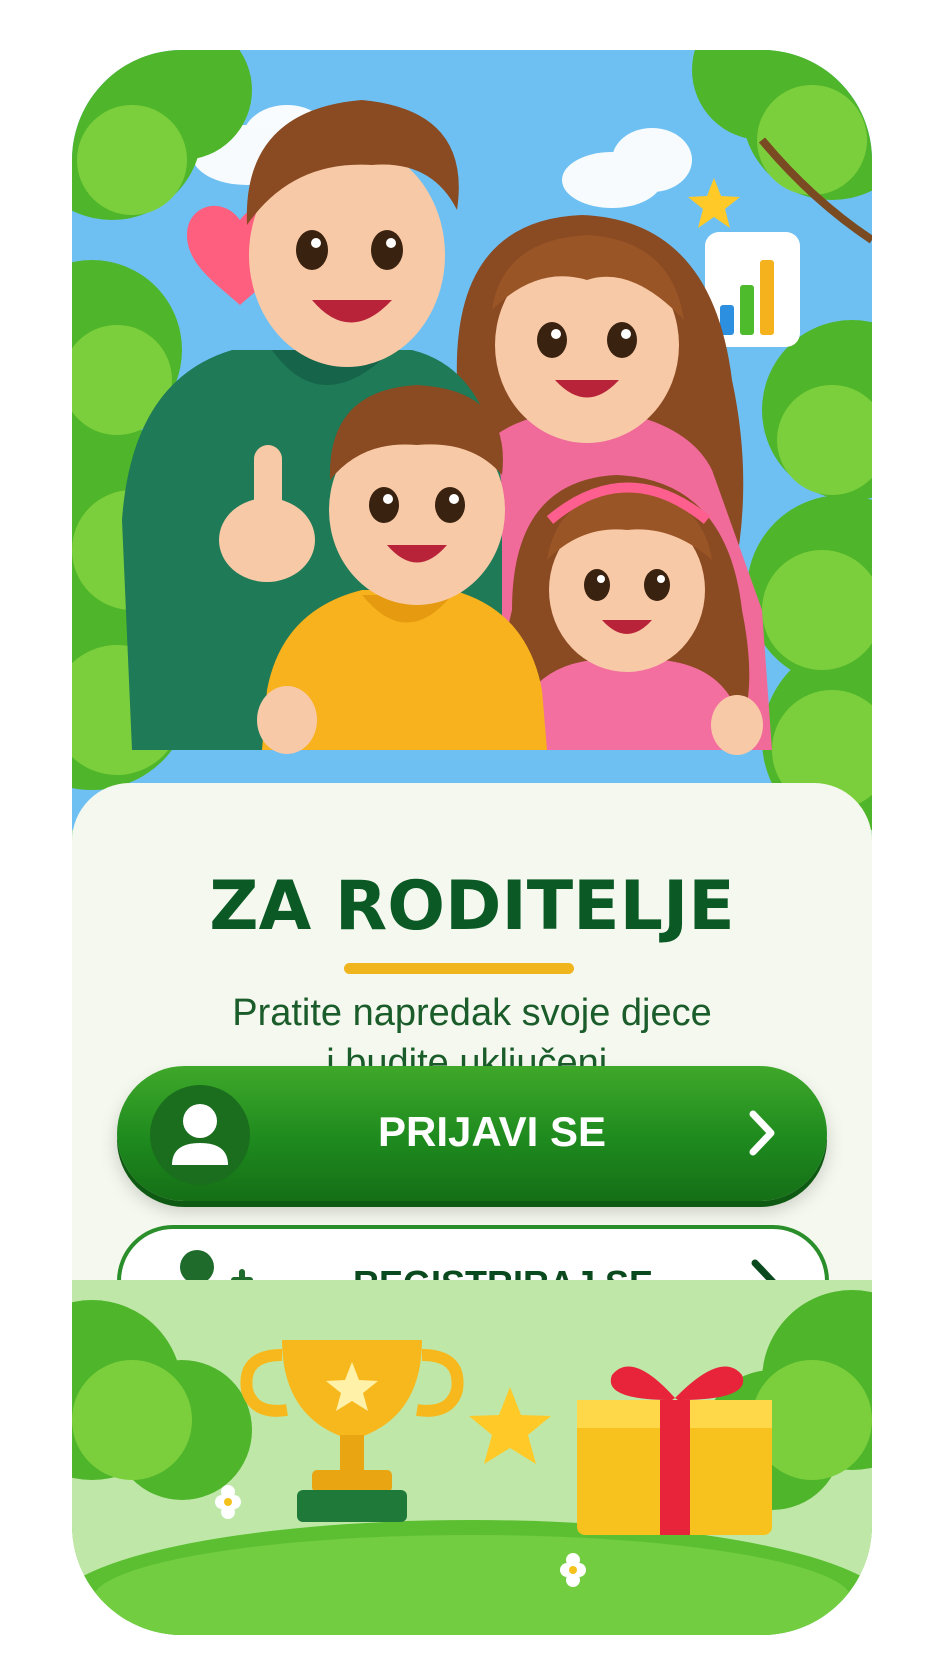 The width and height of the screenshot is (941, 1672). I want to click on page-title: ZA RODITELJE, so click(472, 906).